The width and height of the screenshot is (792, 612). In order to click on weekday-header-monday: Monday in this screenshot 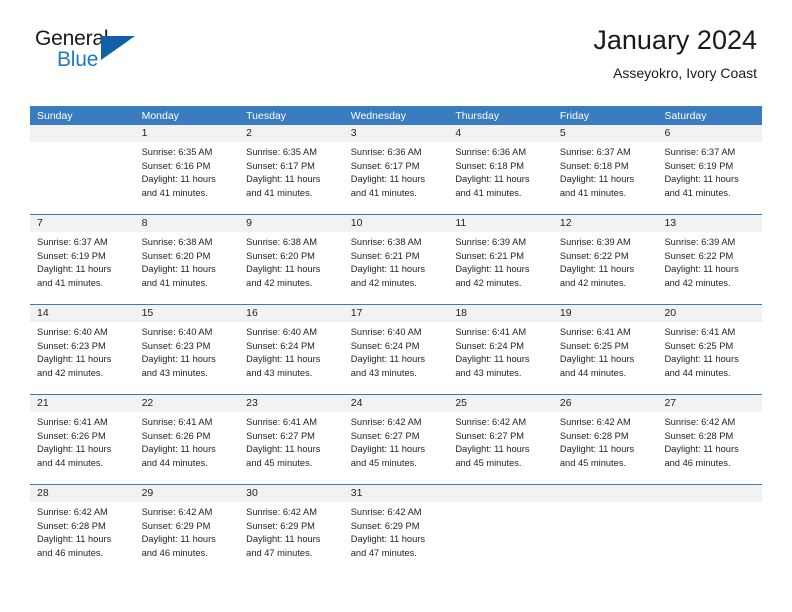, I will do `click(160, 116)`.